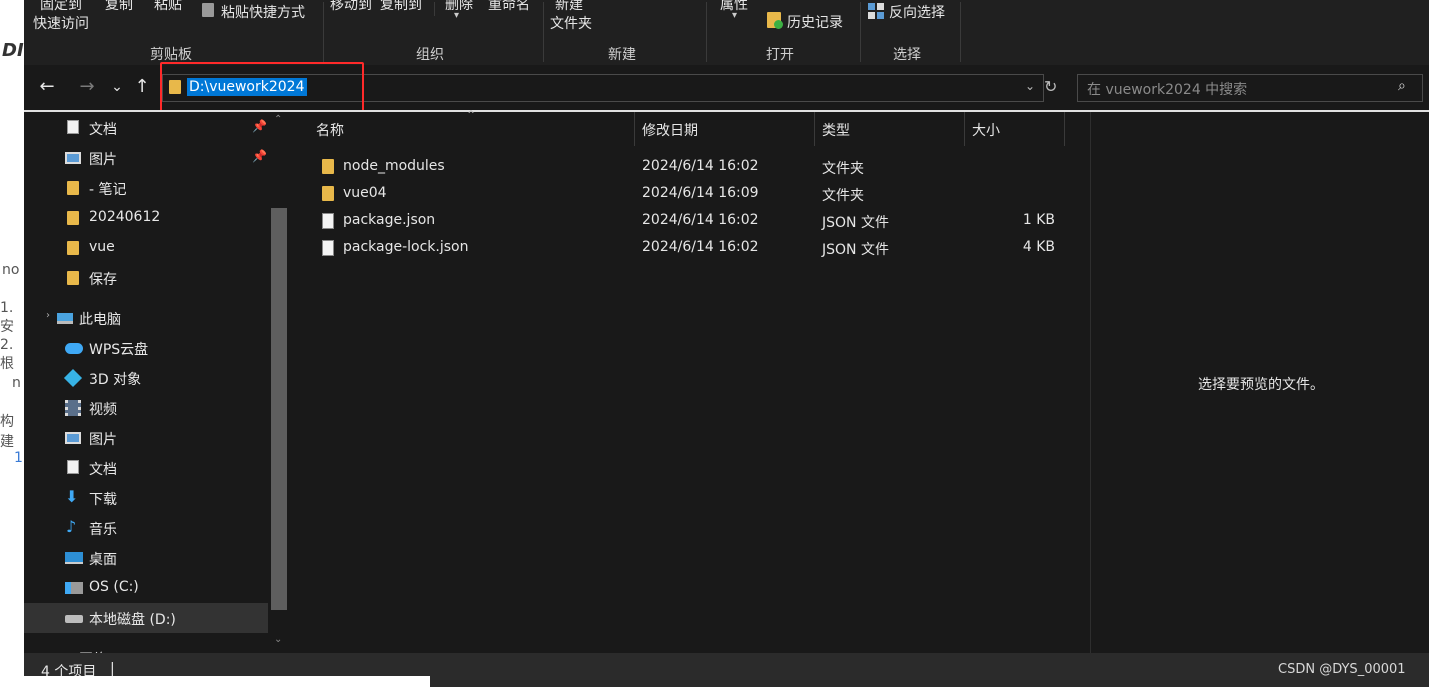 The height and width of the screenshot is (687, 1429). What do you see at coordinates (700, 193) in the screenshot?
I see `file-modified: 2024/6/14 16:09` at bounding box center [700, 193].